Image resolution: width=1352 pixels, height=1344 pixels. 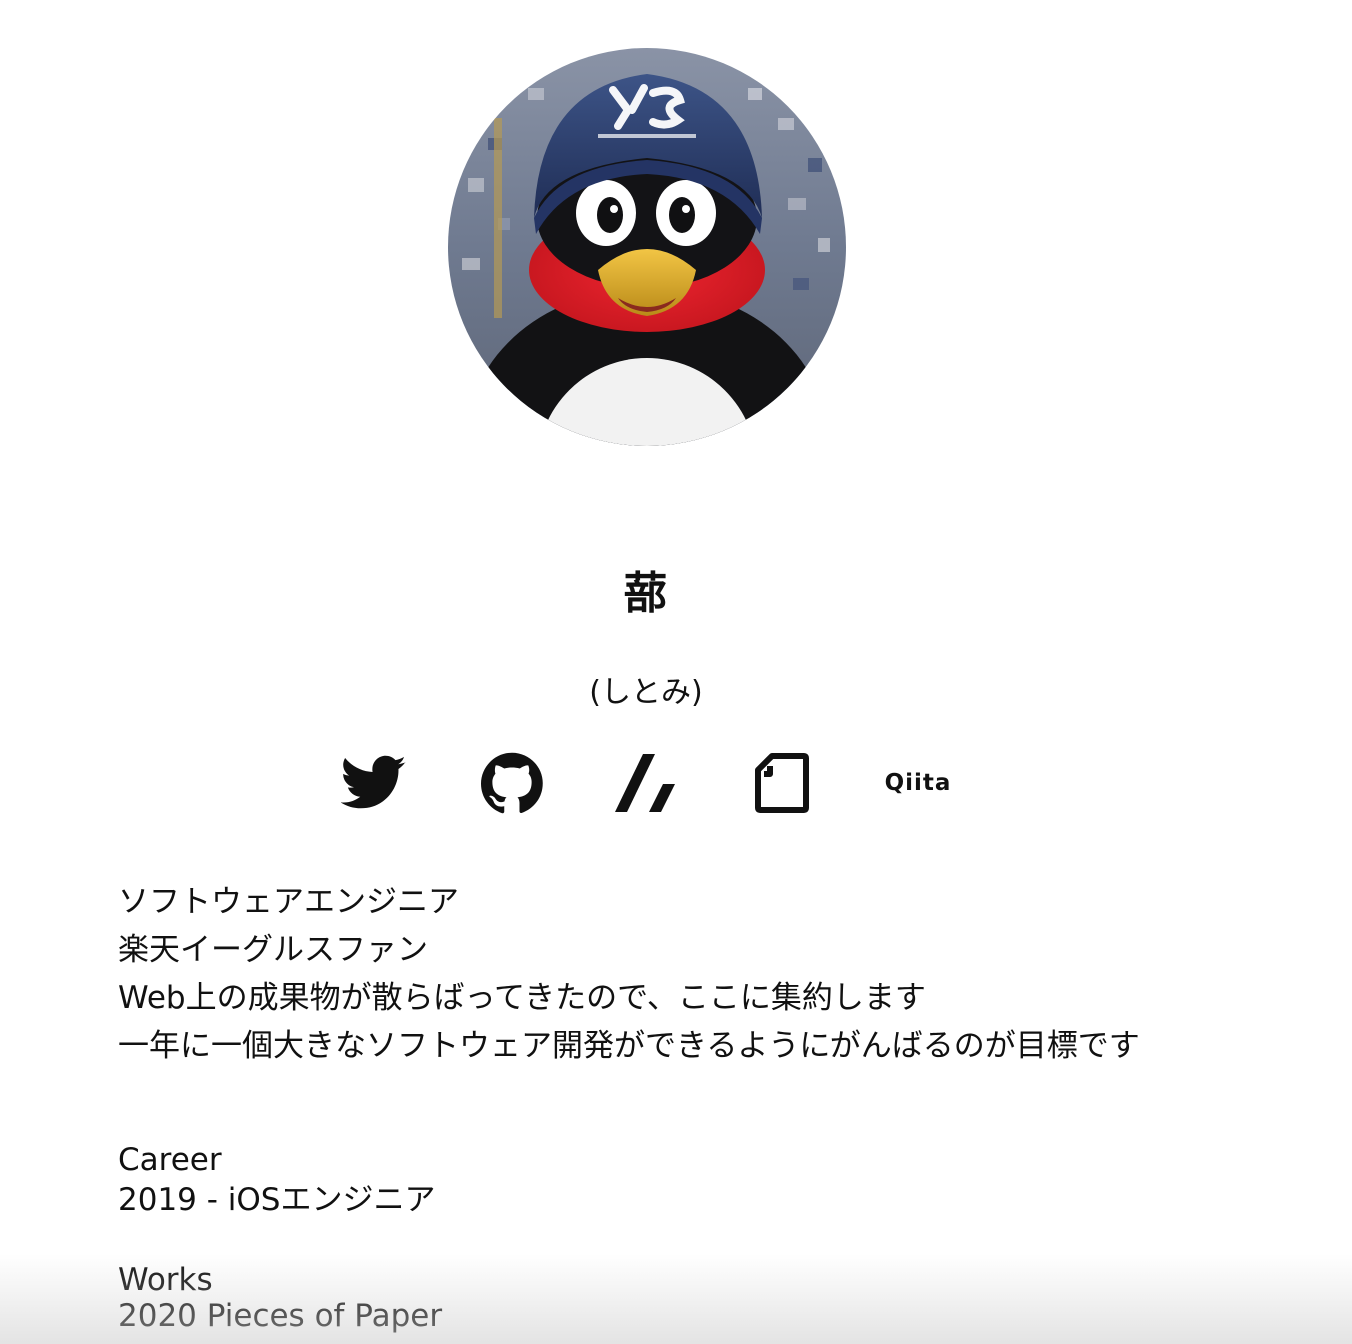 I want to click on avatar, so click(x=647, y=247).